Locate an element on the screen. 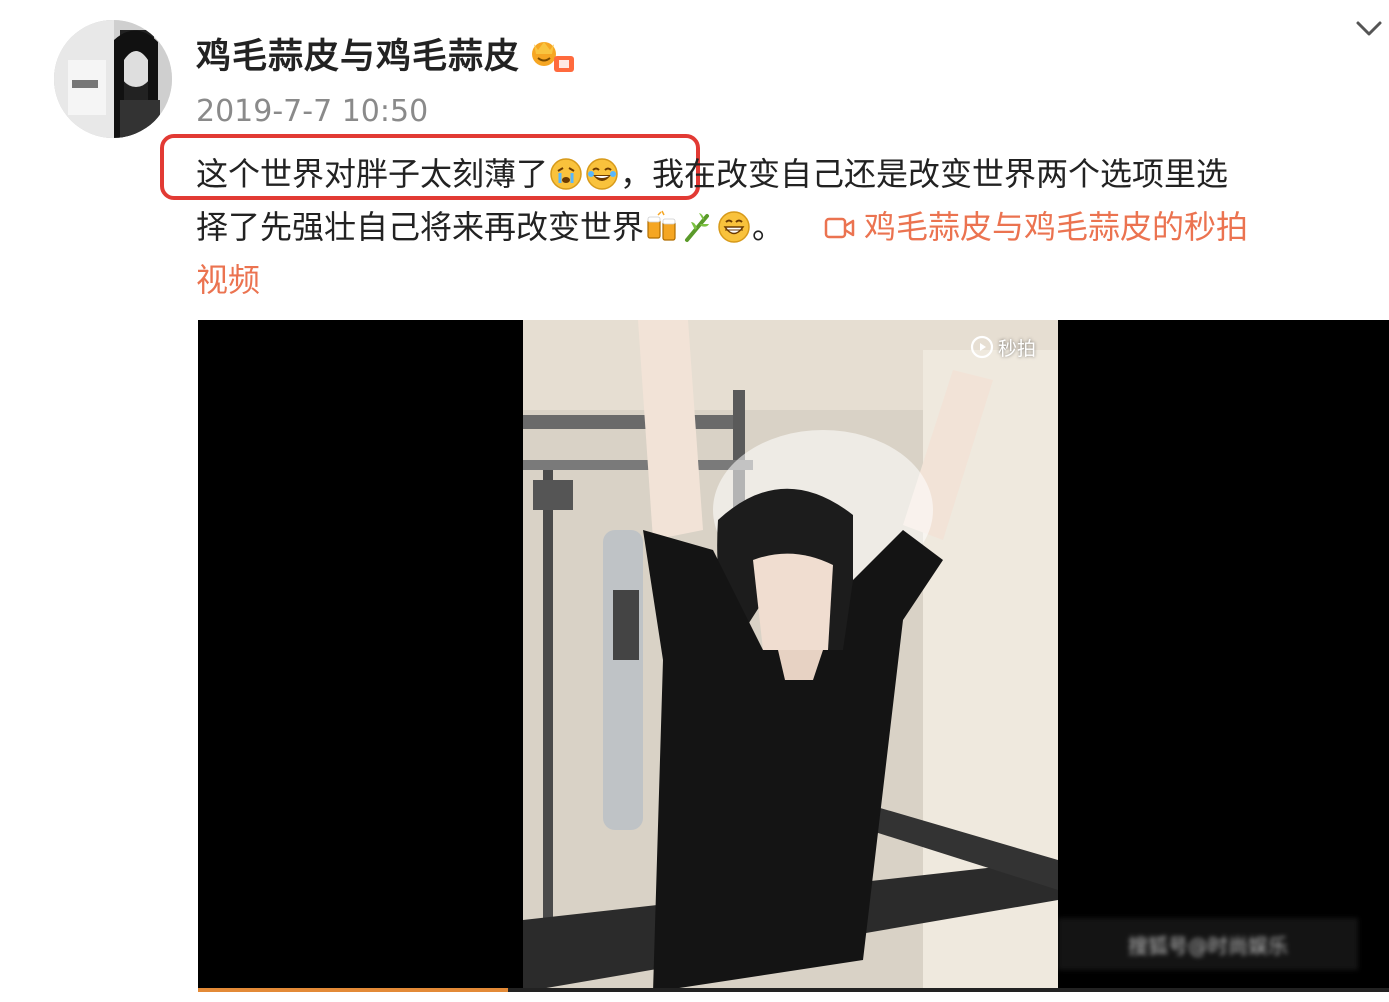 Image resolution: width=1389 pixels, height=1002 pixels. post-line-1: 这个世界对胖子太刻薄了 ，我在改变自己还是改变世界两个选项里选 is located at coordinates (783, 174).